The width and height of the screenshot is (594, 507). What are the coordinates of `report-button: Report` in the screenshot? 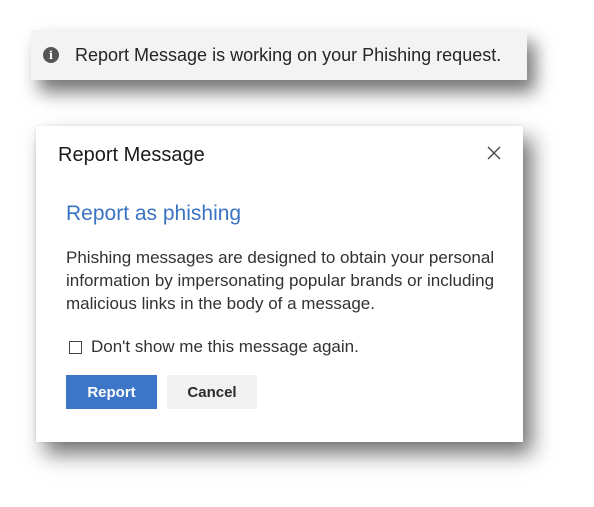 It's located at (111, 392).